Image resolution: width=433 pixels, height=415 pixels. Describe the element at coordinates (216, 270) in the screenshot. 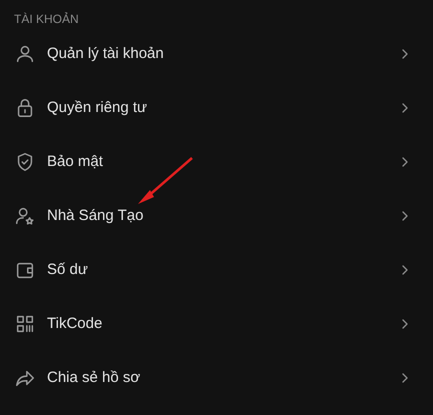

I see `settings-item: Số dư` at that location.